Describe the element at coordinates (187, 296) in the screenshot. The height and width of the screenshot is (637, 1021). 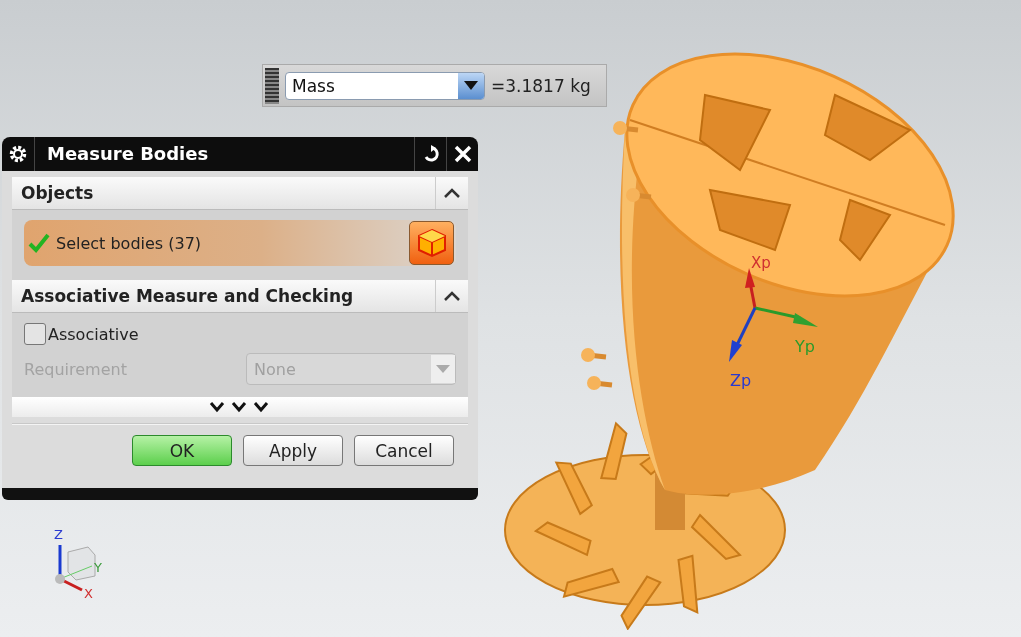
I see `section-title: Associative Measure and Checking` at that location.